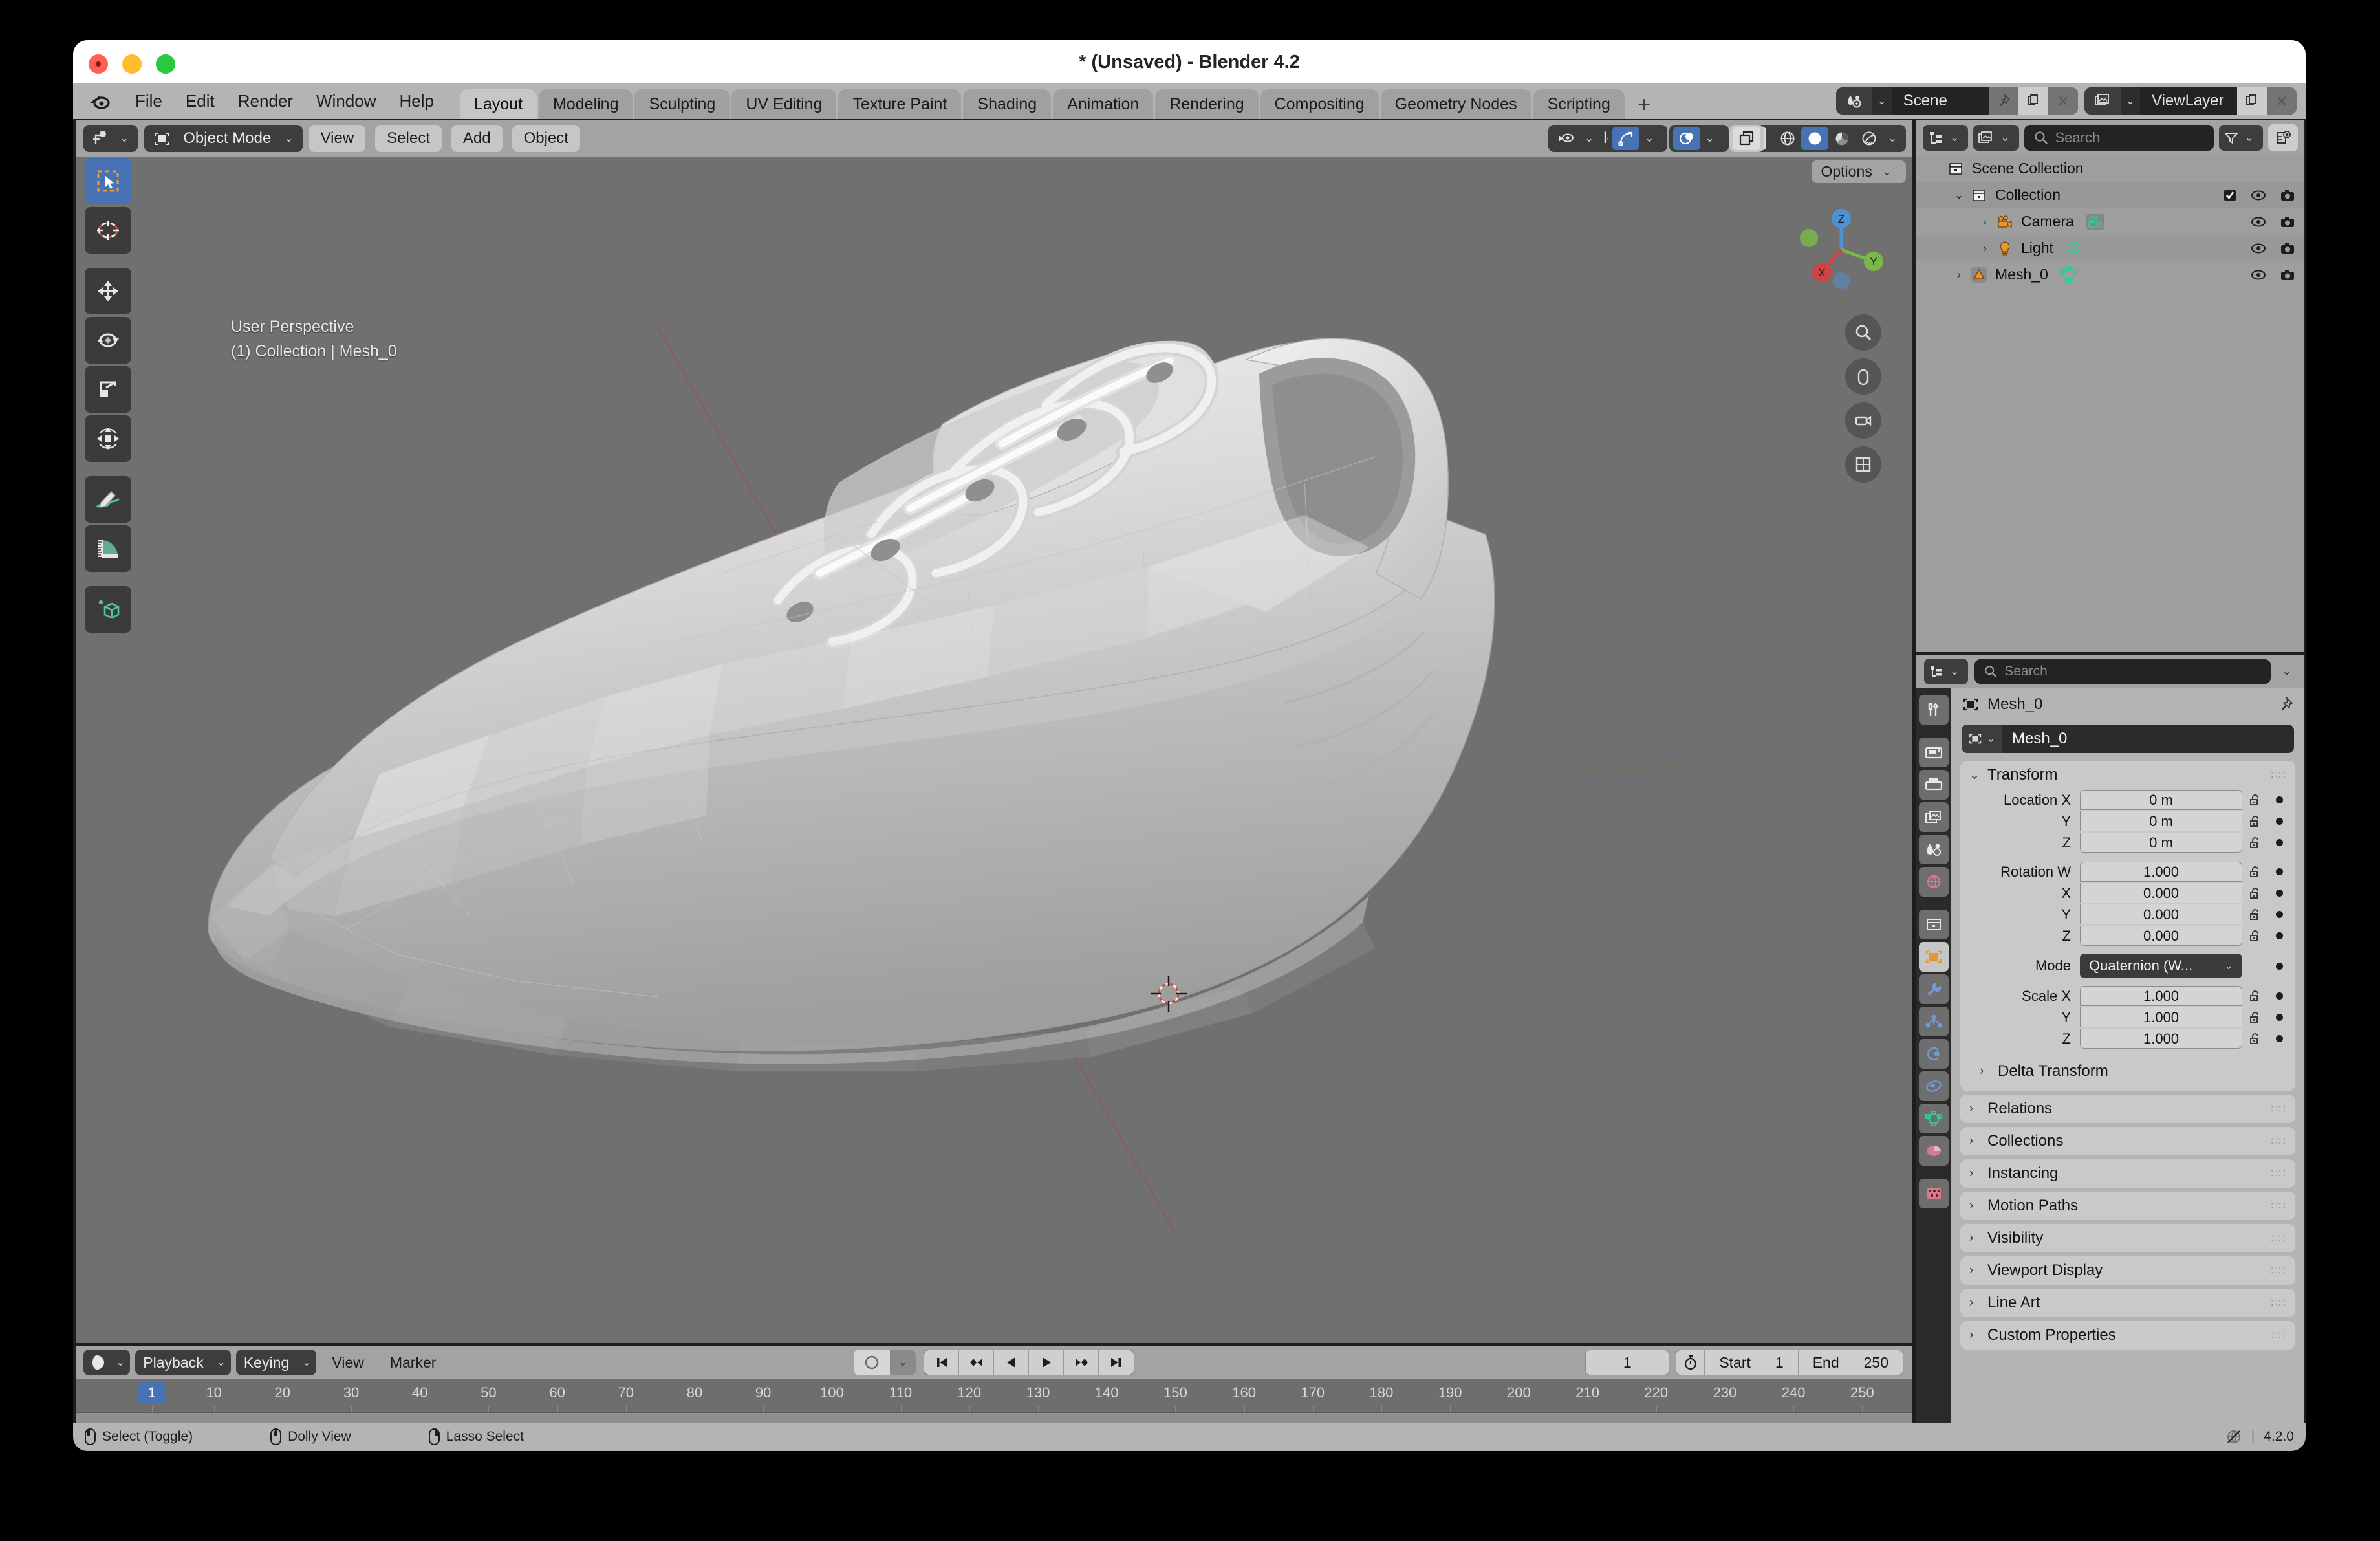 This screenshot has height=1541, width=2380. What do you see at coordinates (1882, 100) in the screenshot?
I see `scene-chevron-down-icon: ⌄` at bounding box center [1882, 100].